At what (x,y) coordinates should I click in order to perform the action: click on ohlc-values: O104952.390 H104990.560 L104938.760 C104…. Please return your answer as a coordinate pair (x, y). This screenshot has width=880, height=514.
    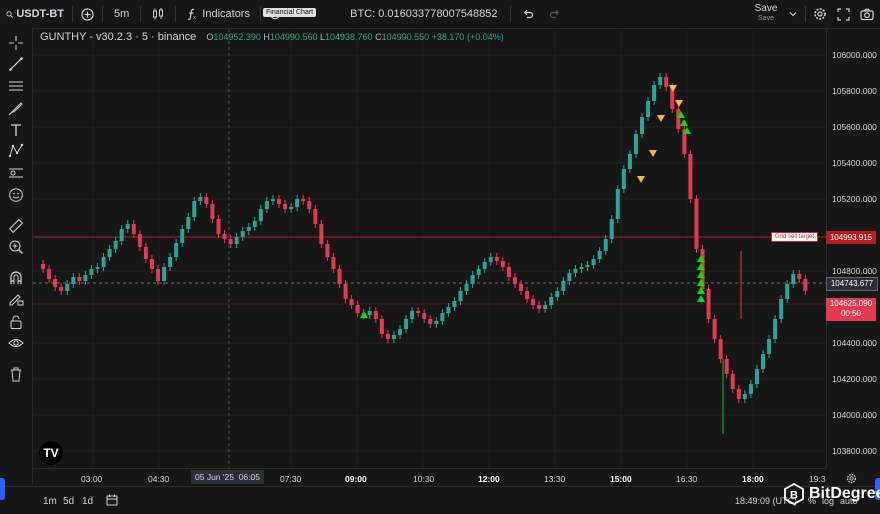
    Looking at the image, I should click on (354, 37).